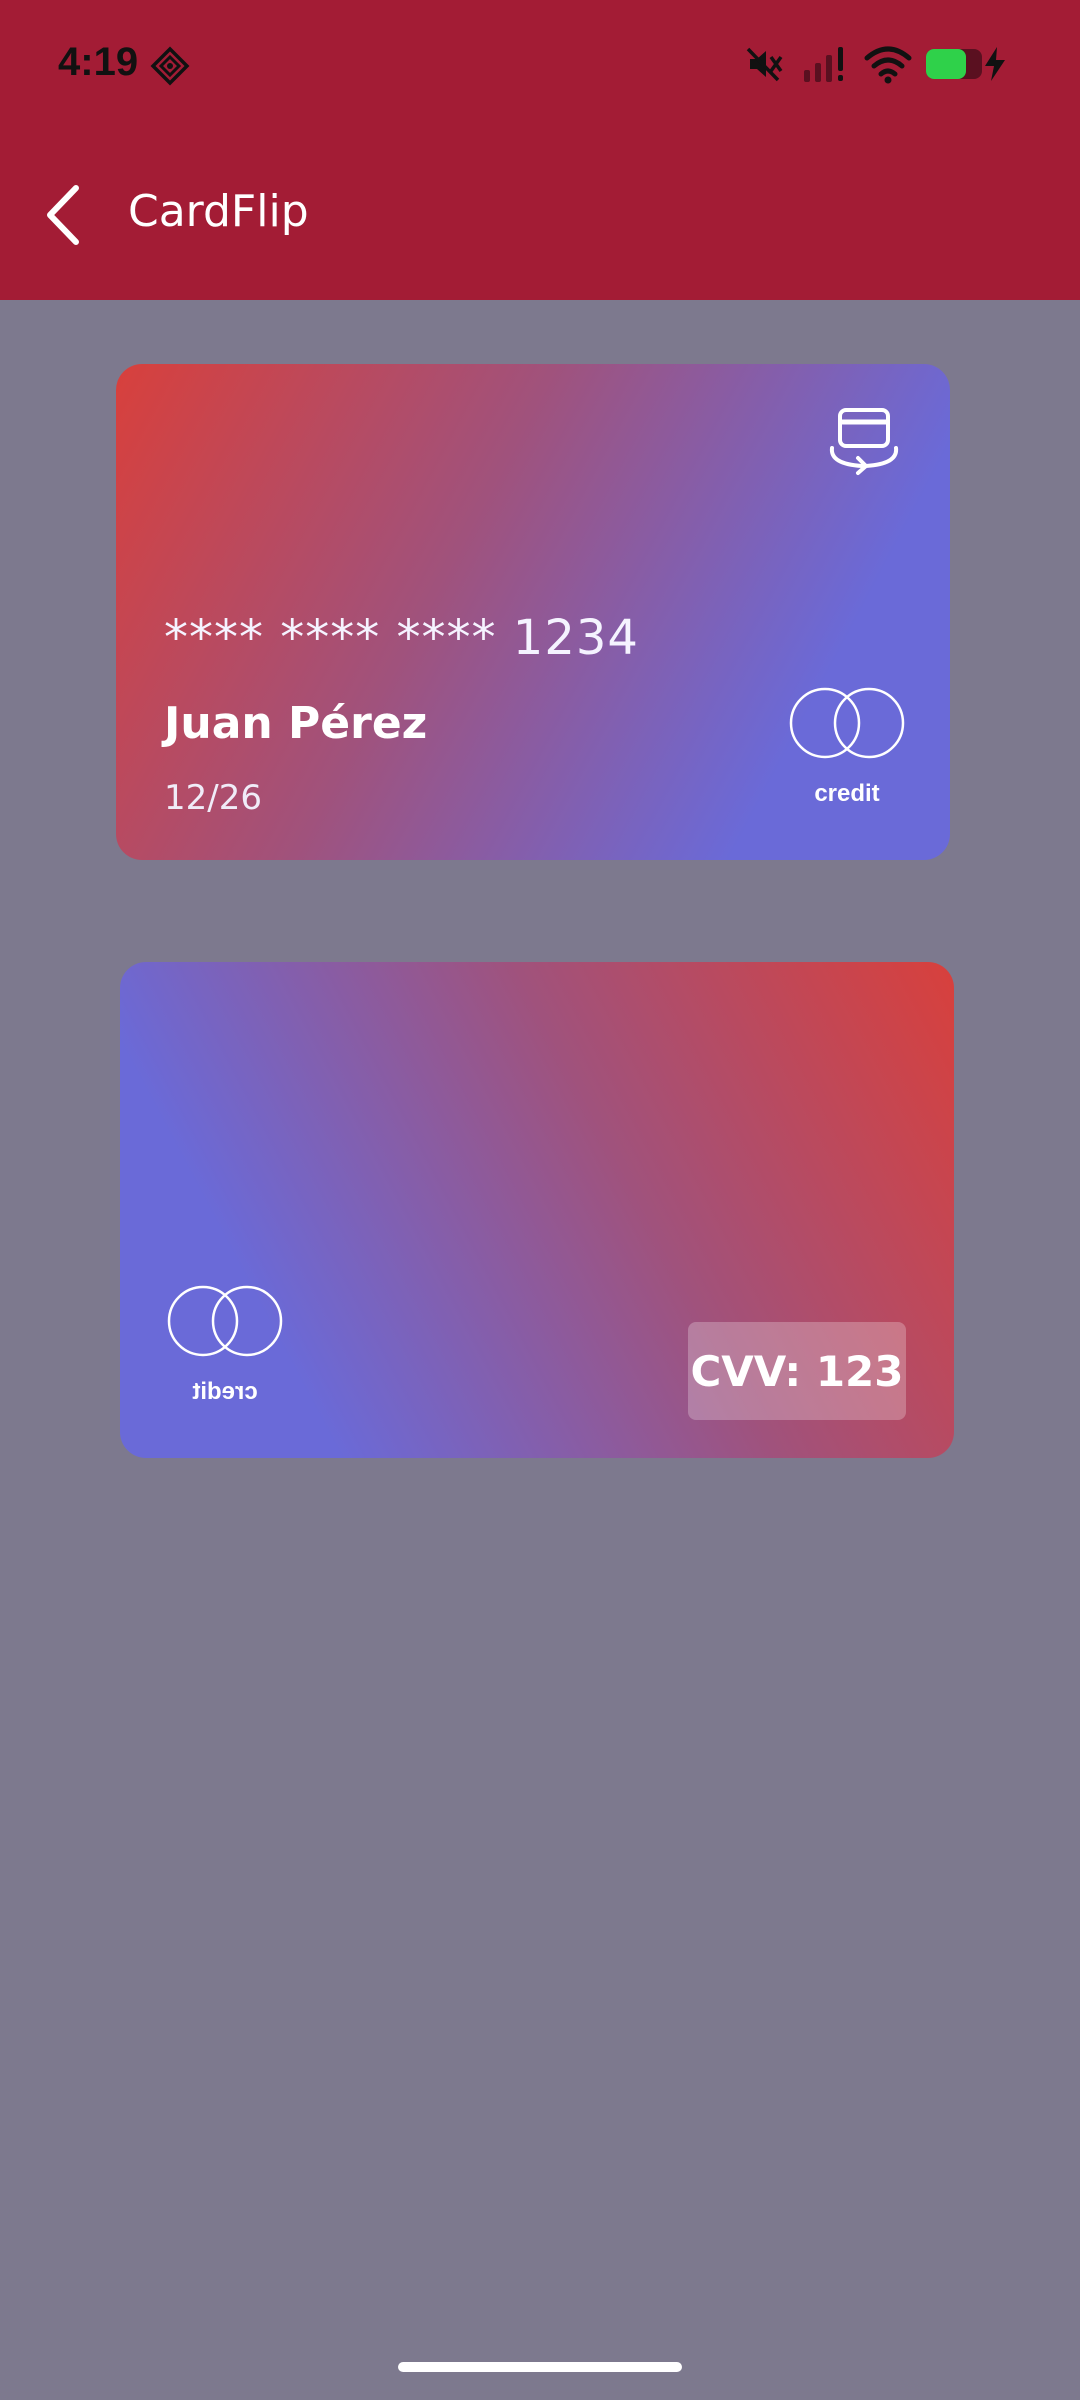 This screenshot has height=2400, width=1080. Describe the element at coordinates (401, 638) in the screenshot. I see `card-number: **** **** **** 1234` at that location.